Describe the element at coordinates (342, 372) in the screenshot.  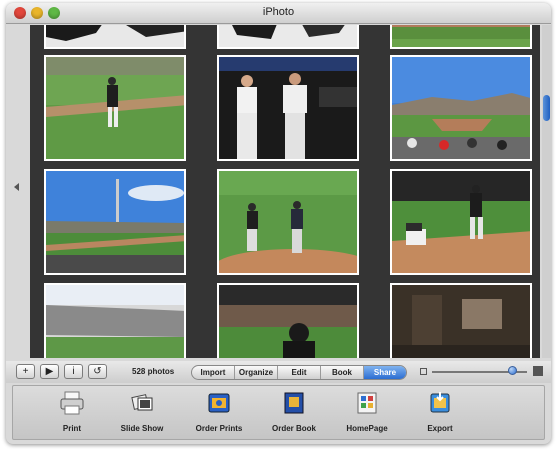
I see `tab-book: Book` at that location.